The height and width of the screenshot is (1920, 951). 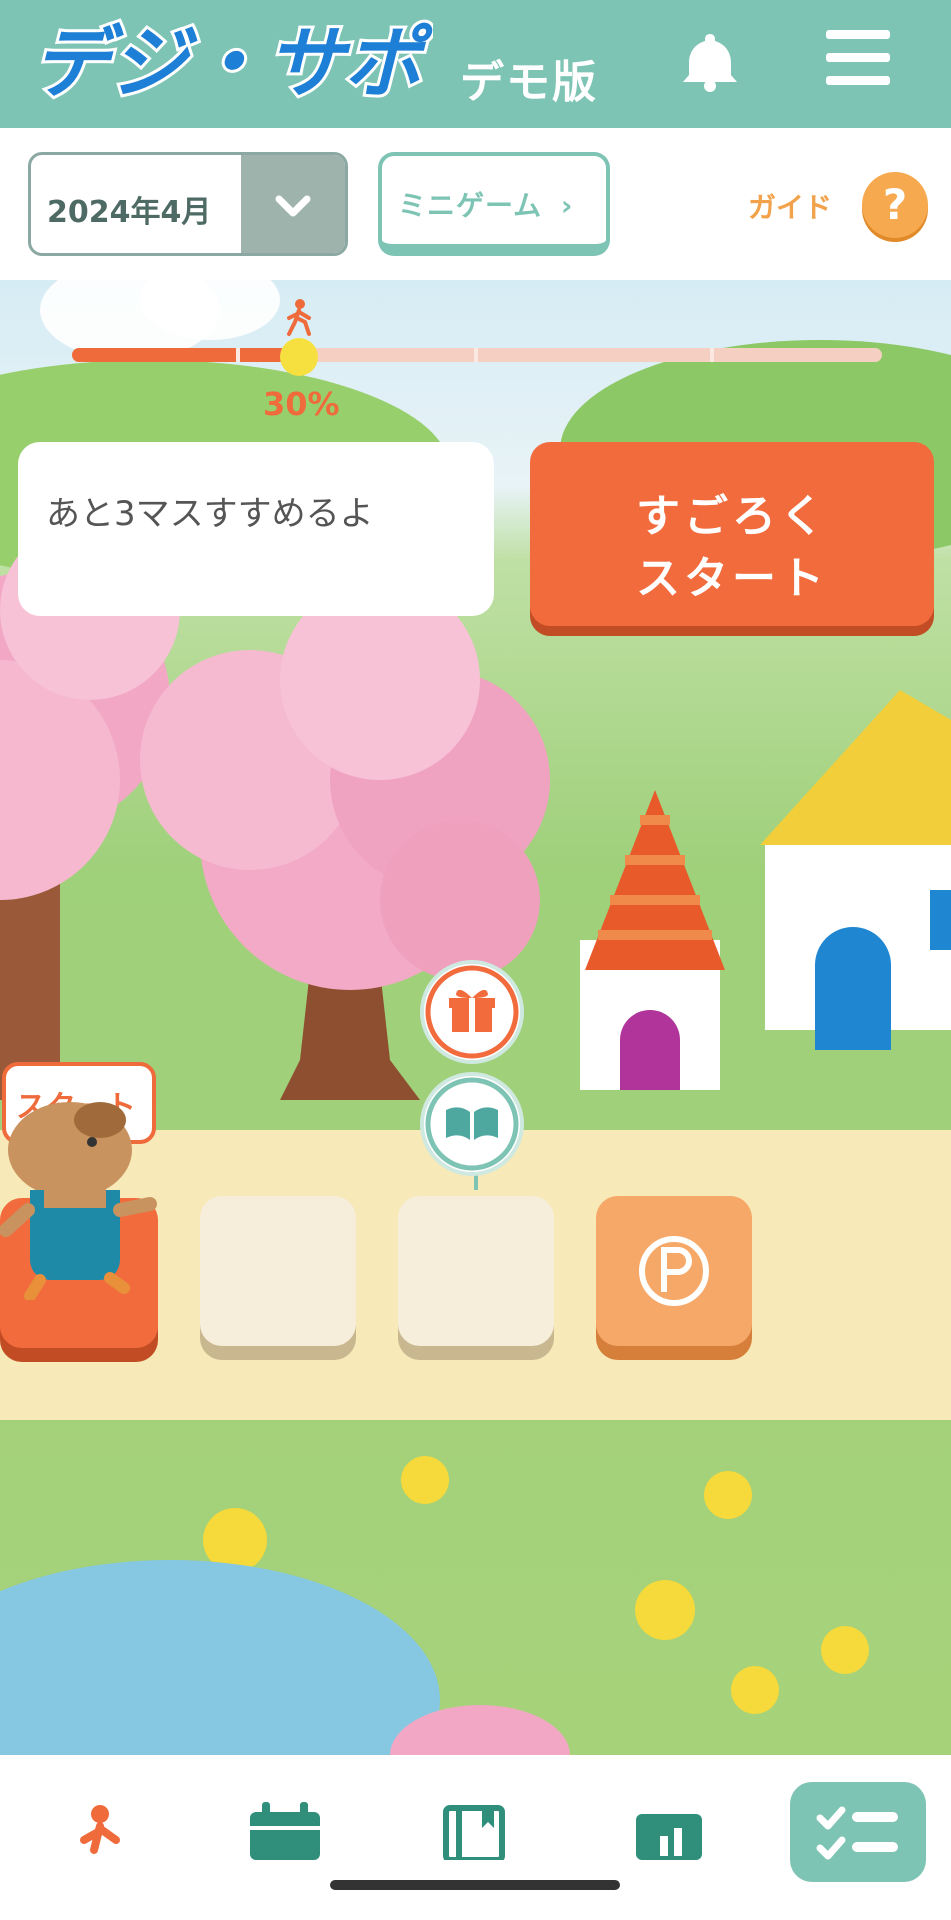 I want to click on gift-bubble, so click(x=472, y=1012).